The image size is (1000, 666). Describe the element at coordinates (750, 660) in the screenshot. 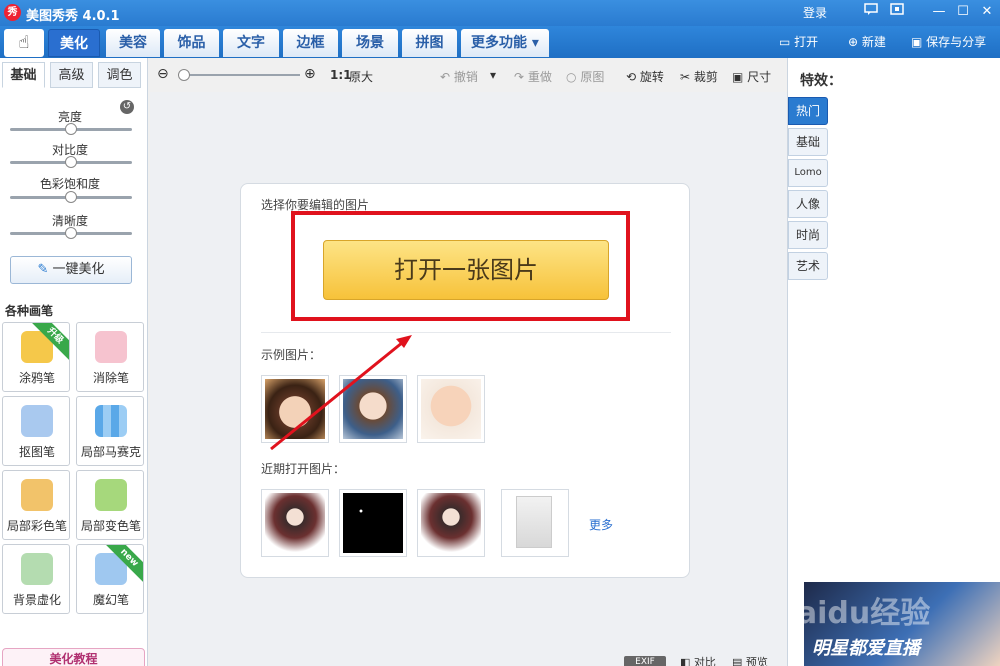

I see `preview-button: ▤ 预览` at that location.